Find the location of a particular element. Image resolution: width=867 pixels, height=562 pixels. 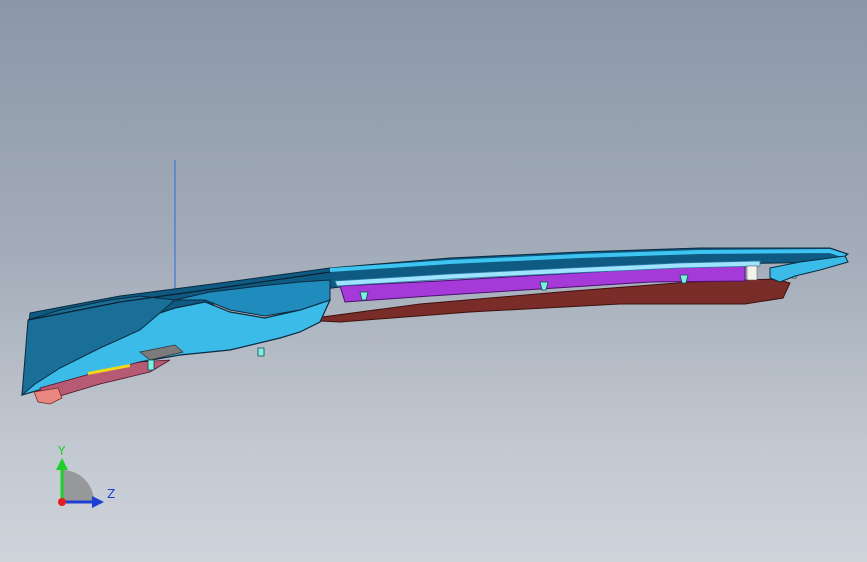

triad-y-label: Y is located at coordinates (61, 451).